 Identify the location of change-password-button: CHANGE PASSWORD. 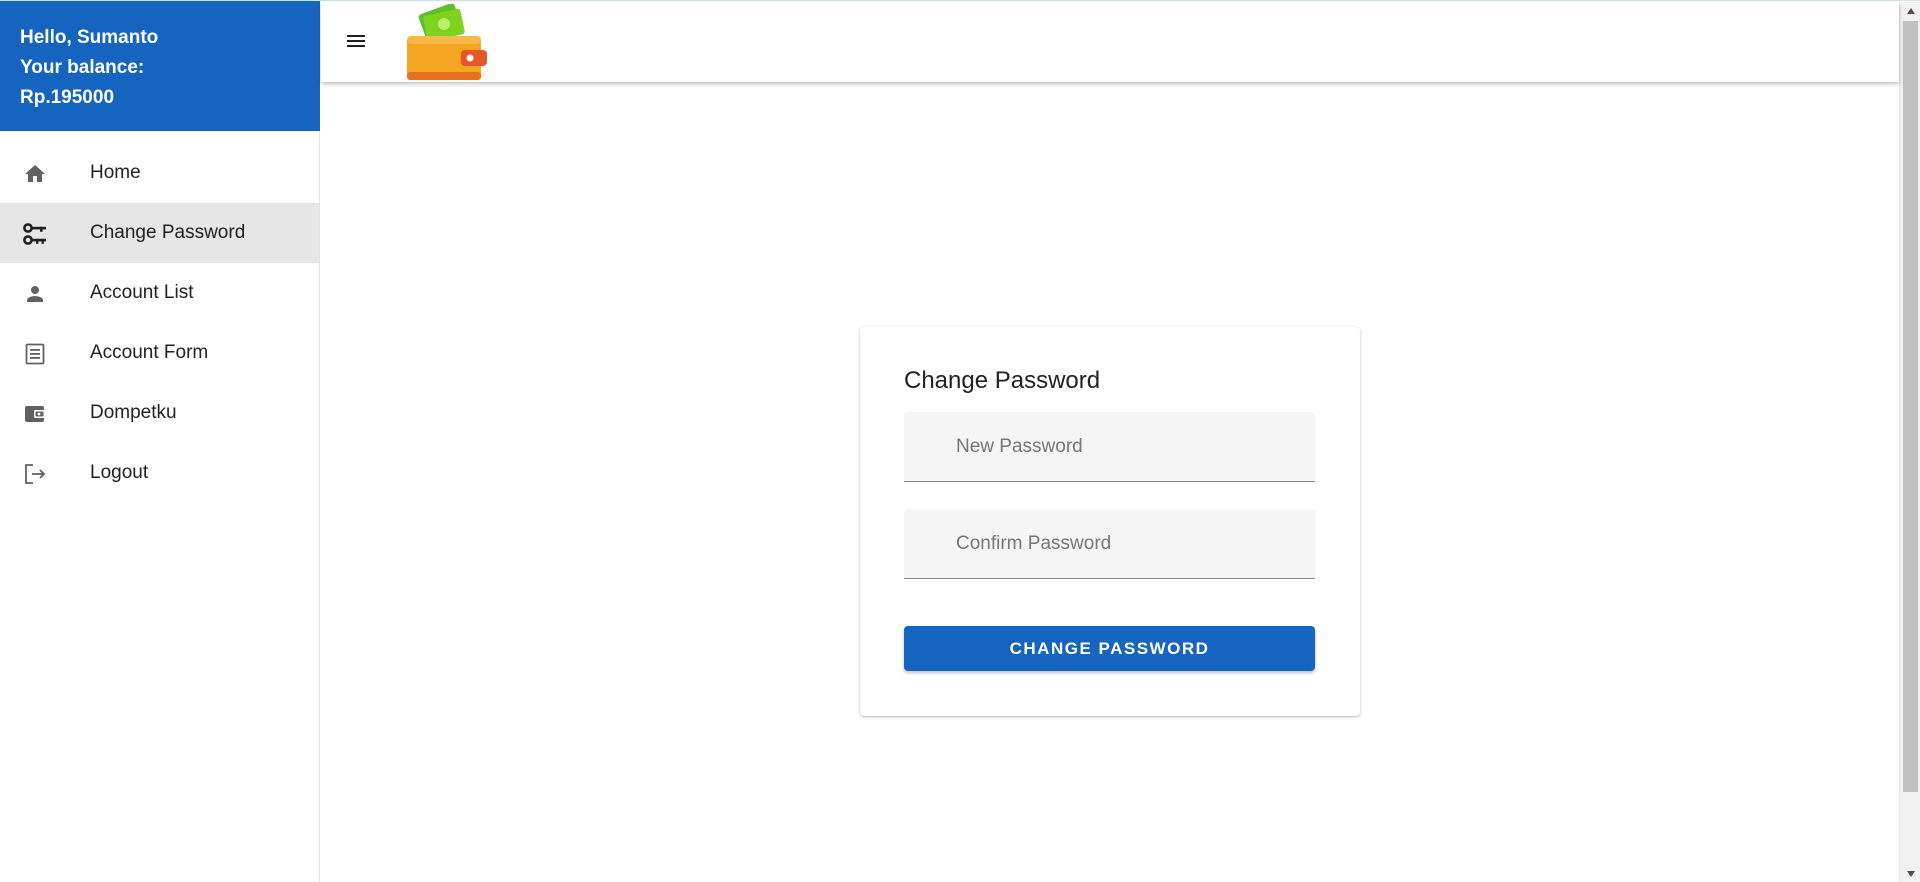
(1109, 648).